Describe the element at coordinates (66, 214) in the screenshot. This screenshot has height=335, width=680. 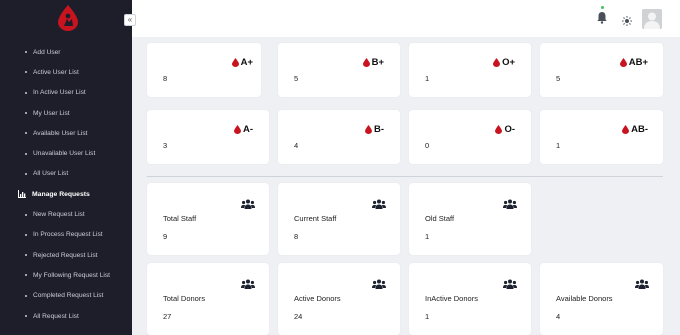
I see `sidebar-item-new-request-list: New Request List` at that location.